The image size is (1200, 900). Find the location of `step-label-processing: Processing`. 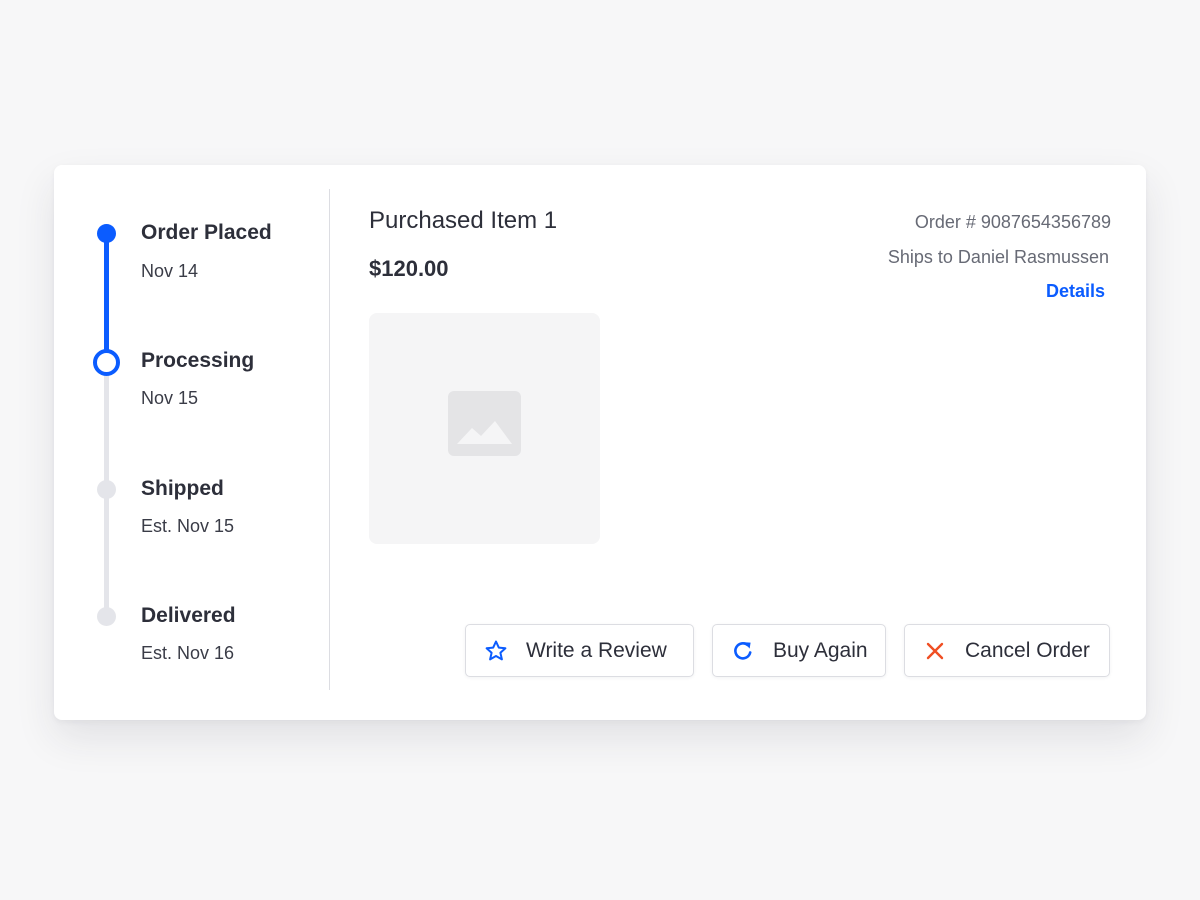

step-label-processing: Processing is located at coordinates (198, 360).